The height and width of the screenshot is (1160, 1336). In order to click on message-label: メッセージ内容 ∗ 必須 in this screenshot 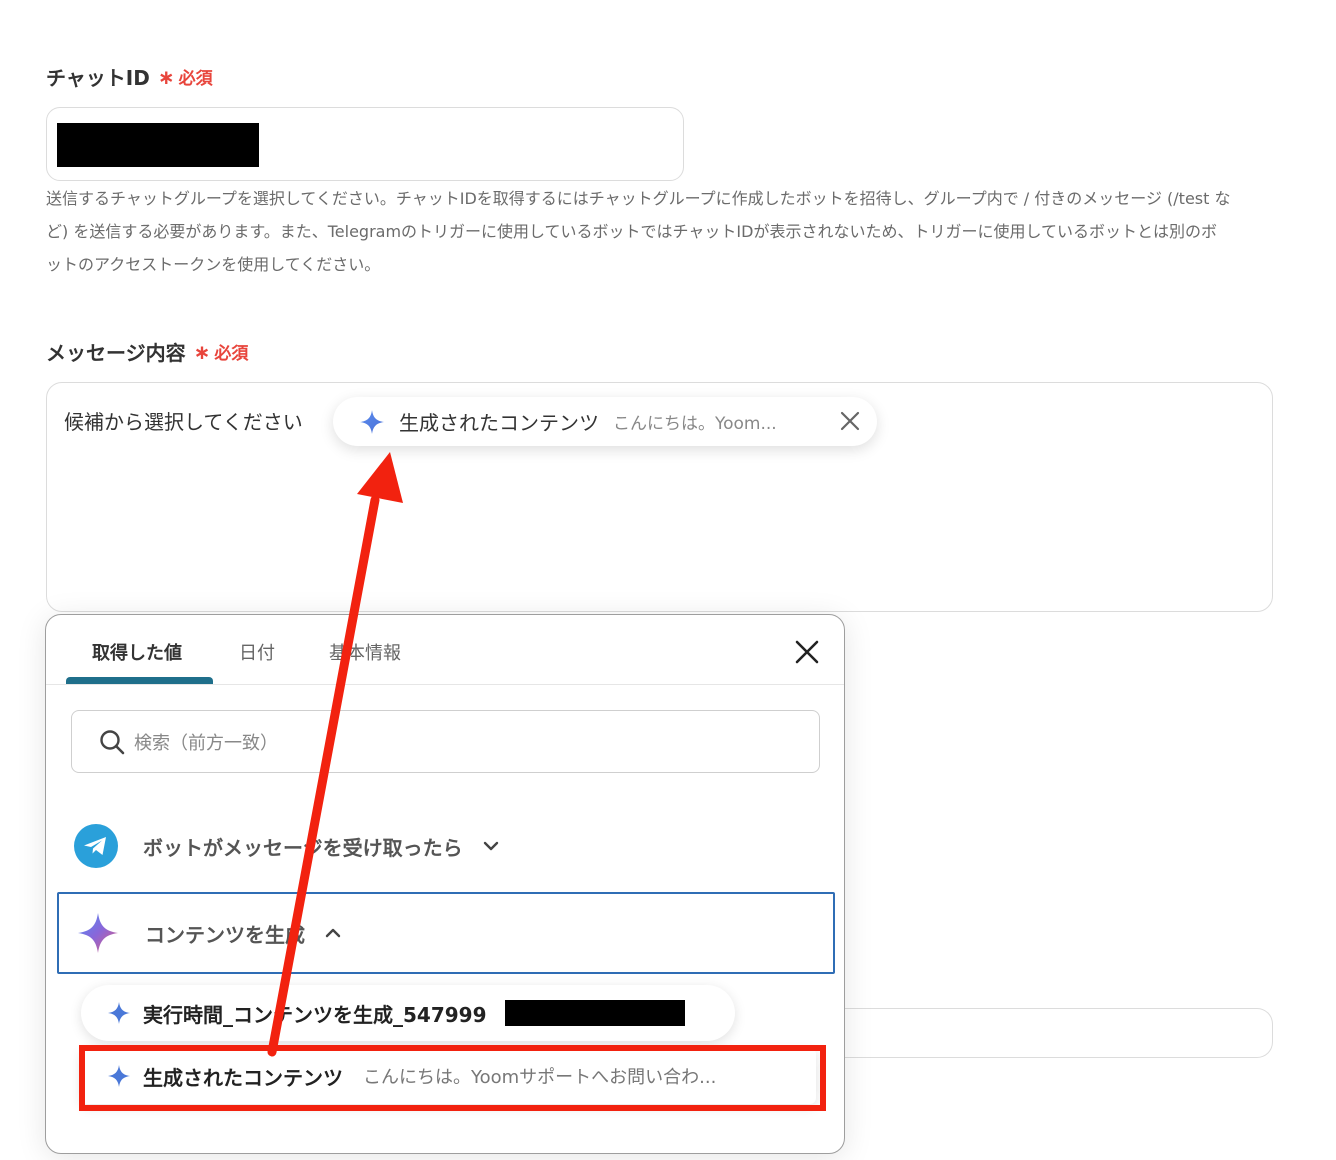, I will do `click(147, 351)`.